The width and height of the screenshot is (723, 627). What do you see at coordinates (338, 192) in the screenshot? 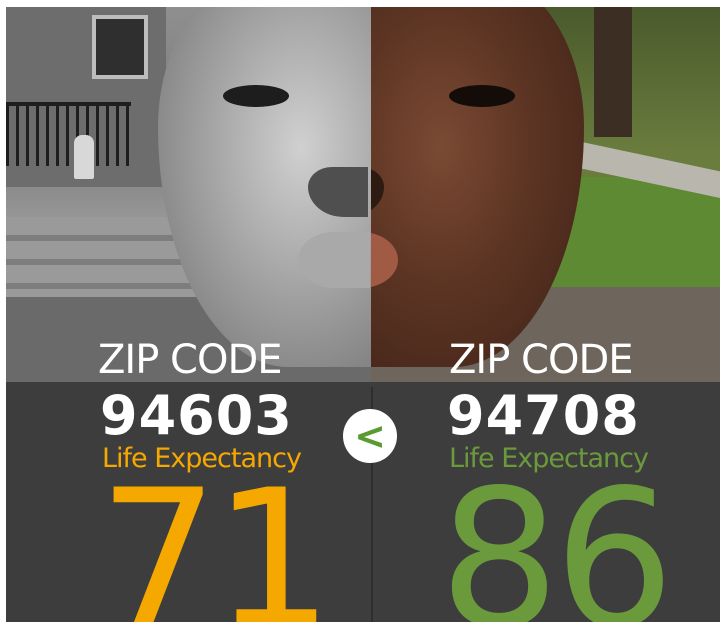
I see `nose-left` at bounding box center [338, 192].